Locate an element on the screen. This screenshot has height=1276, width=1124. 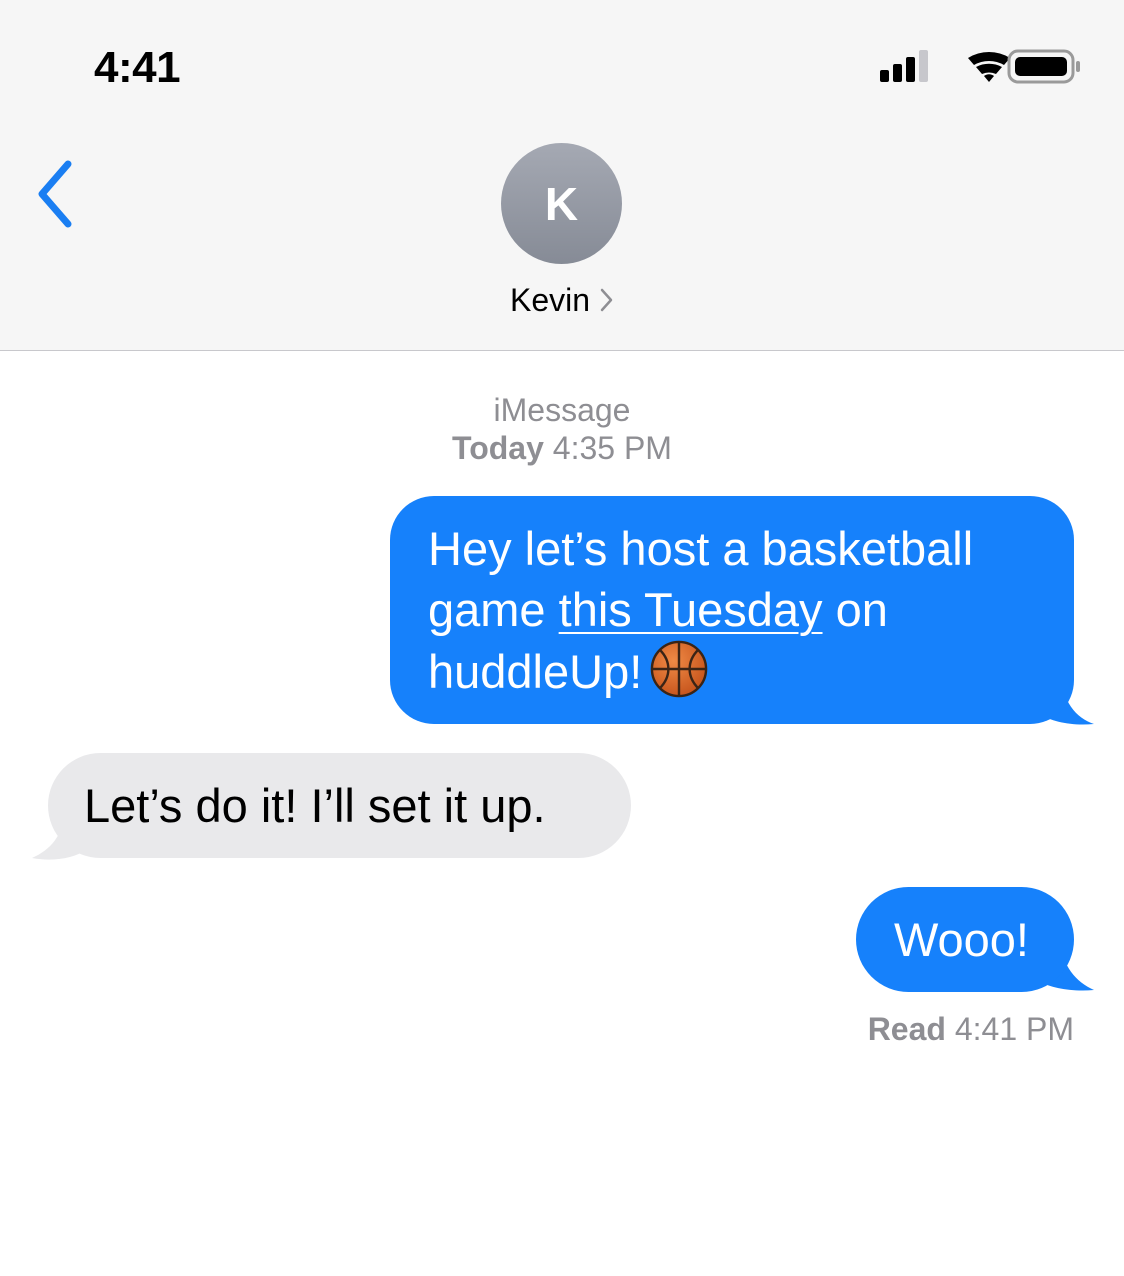
message-text-segment: game is located at coordinates (493, 609).